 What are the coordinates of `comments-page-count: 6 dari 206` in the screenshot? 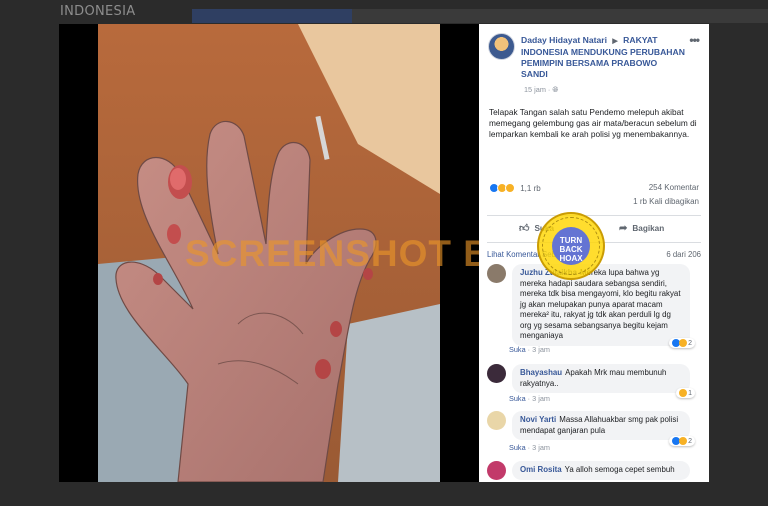 It's located at (683, 254).